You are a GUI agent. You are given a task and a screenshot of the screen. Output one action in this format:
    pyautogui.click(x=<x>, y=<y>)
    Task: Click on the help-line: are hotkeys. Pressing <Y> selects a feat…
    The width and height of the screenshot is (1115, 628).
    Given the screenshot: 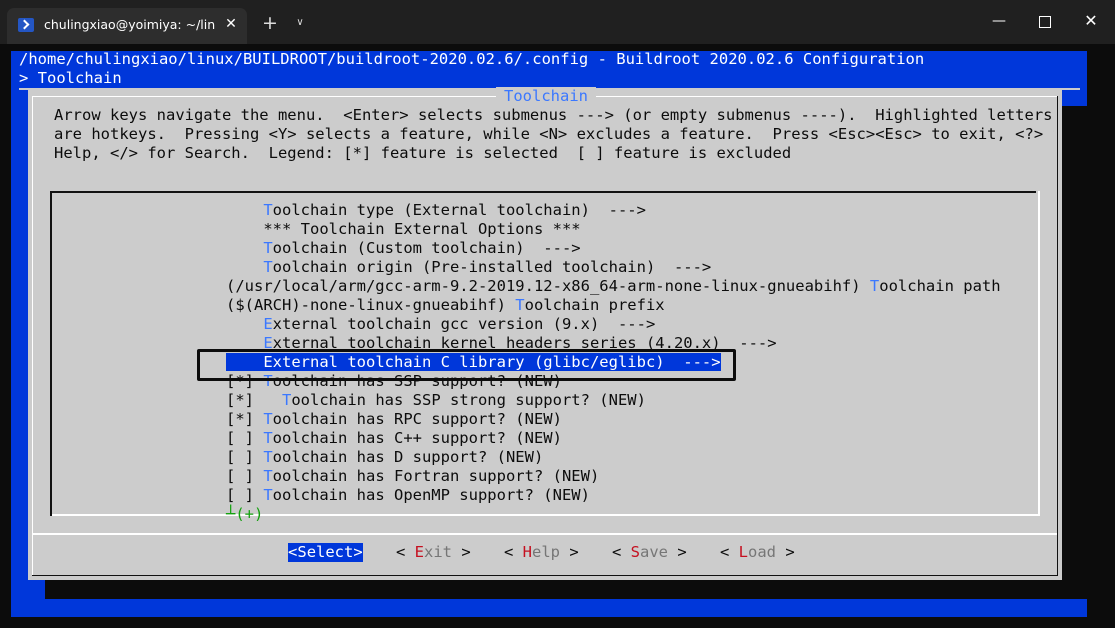 What is the action you would take?
    pyautogui.click(x=554, y=134)
    